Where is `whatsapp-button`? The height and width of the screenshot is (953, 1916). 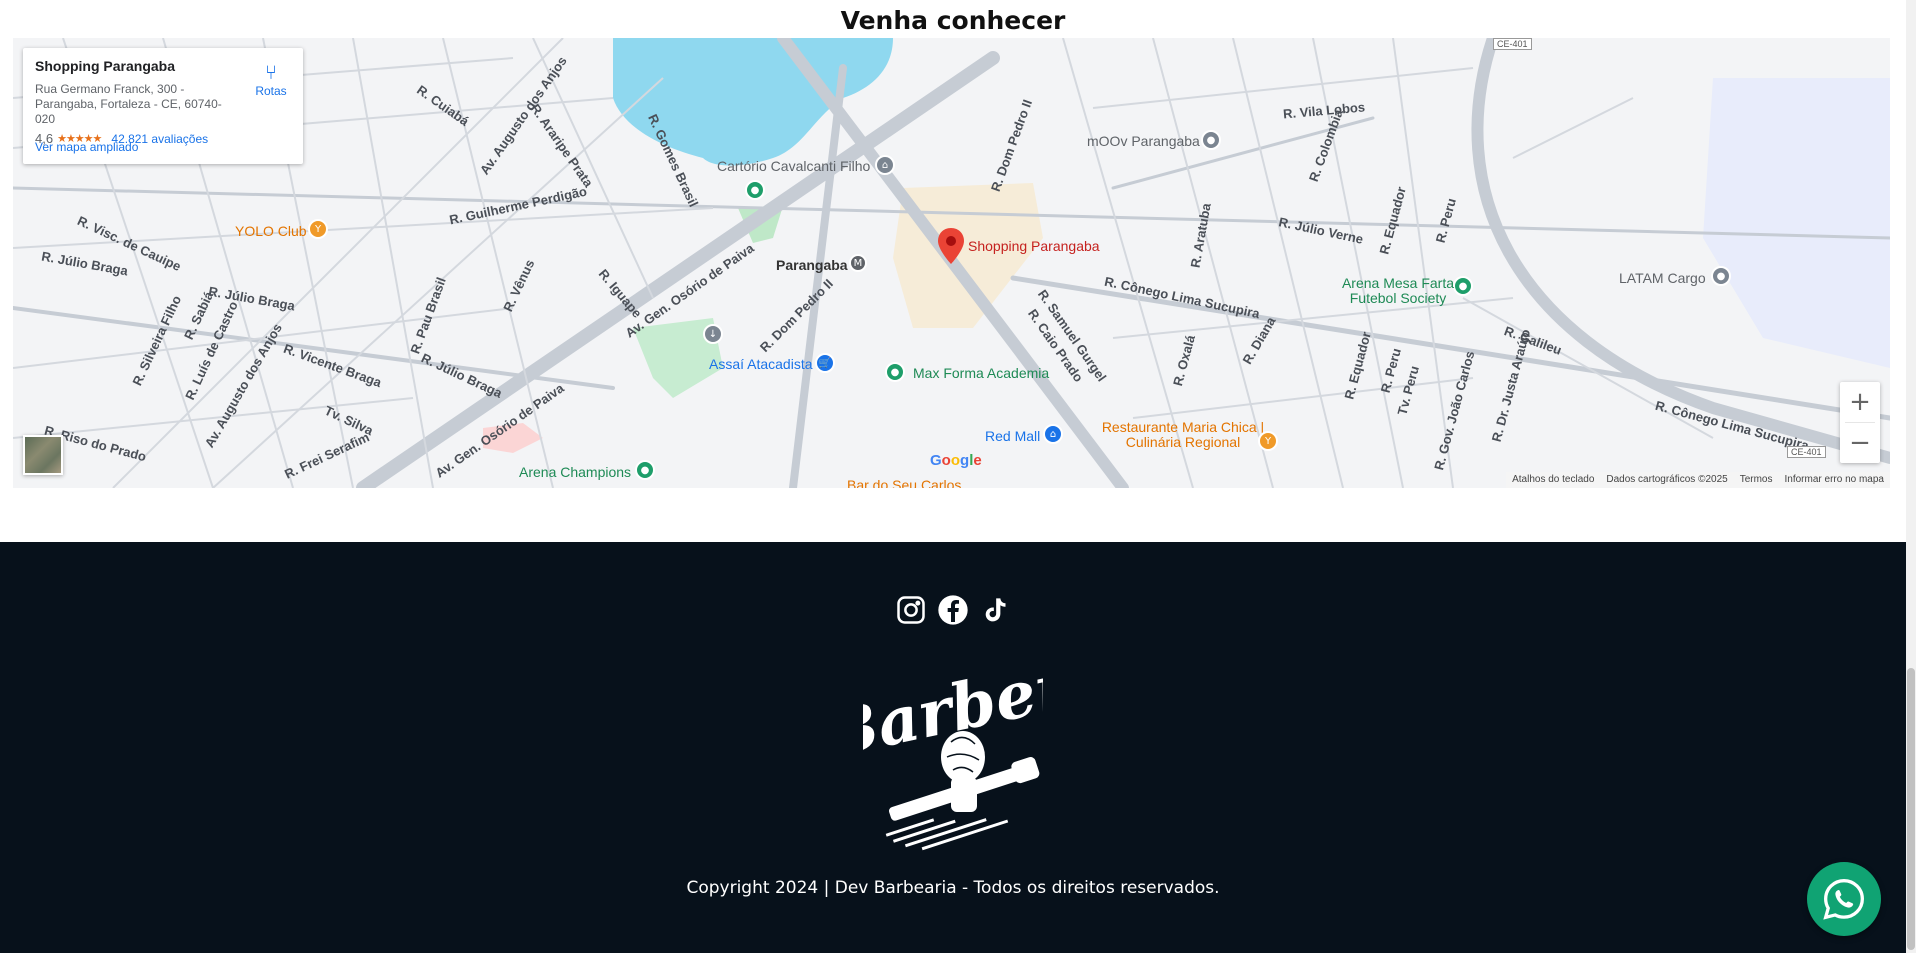
whatsapp-button is located at coordinates (1844, 899).